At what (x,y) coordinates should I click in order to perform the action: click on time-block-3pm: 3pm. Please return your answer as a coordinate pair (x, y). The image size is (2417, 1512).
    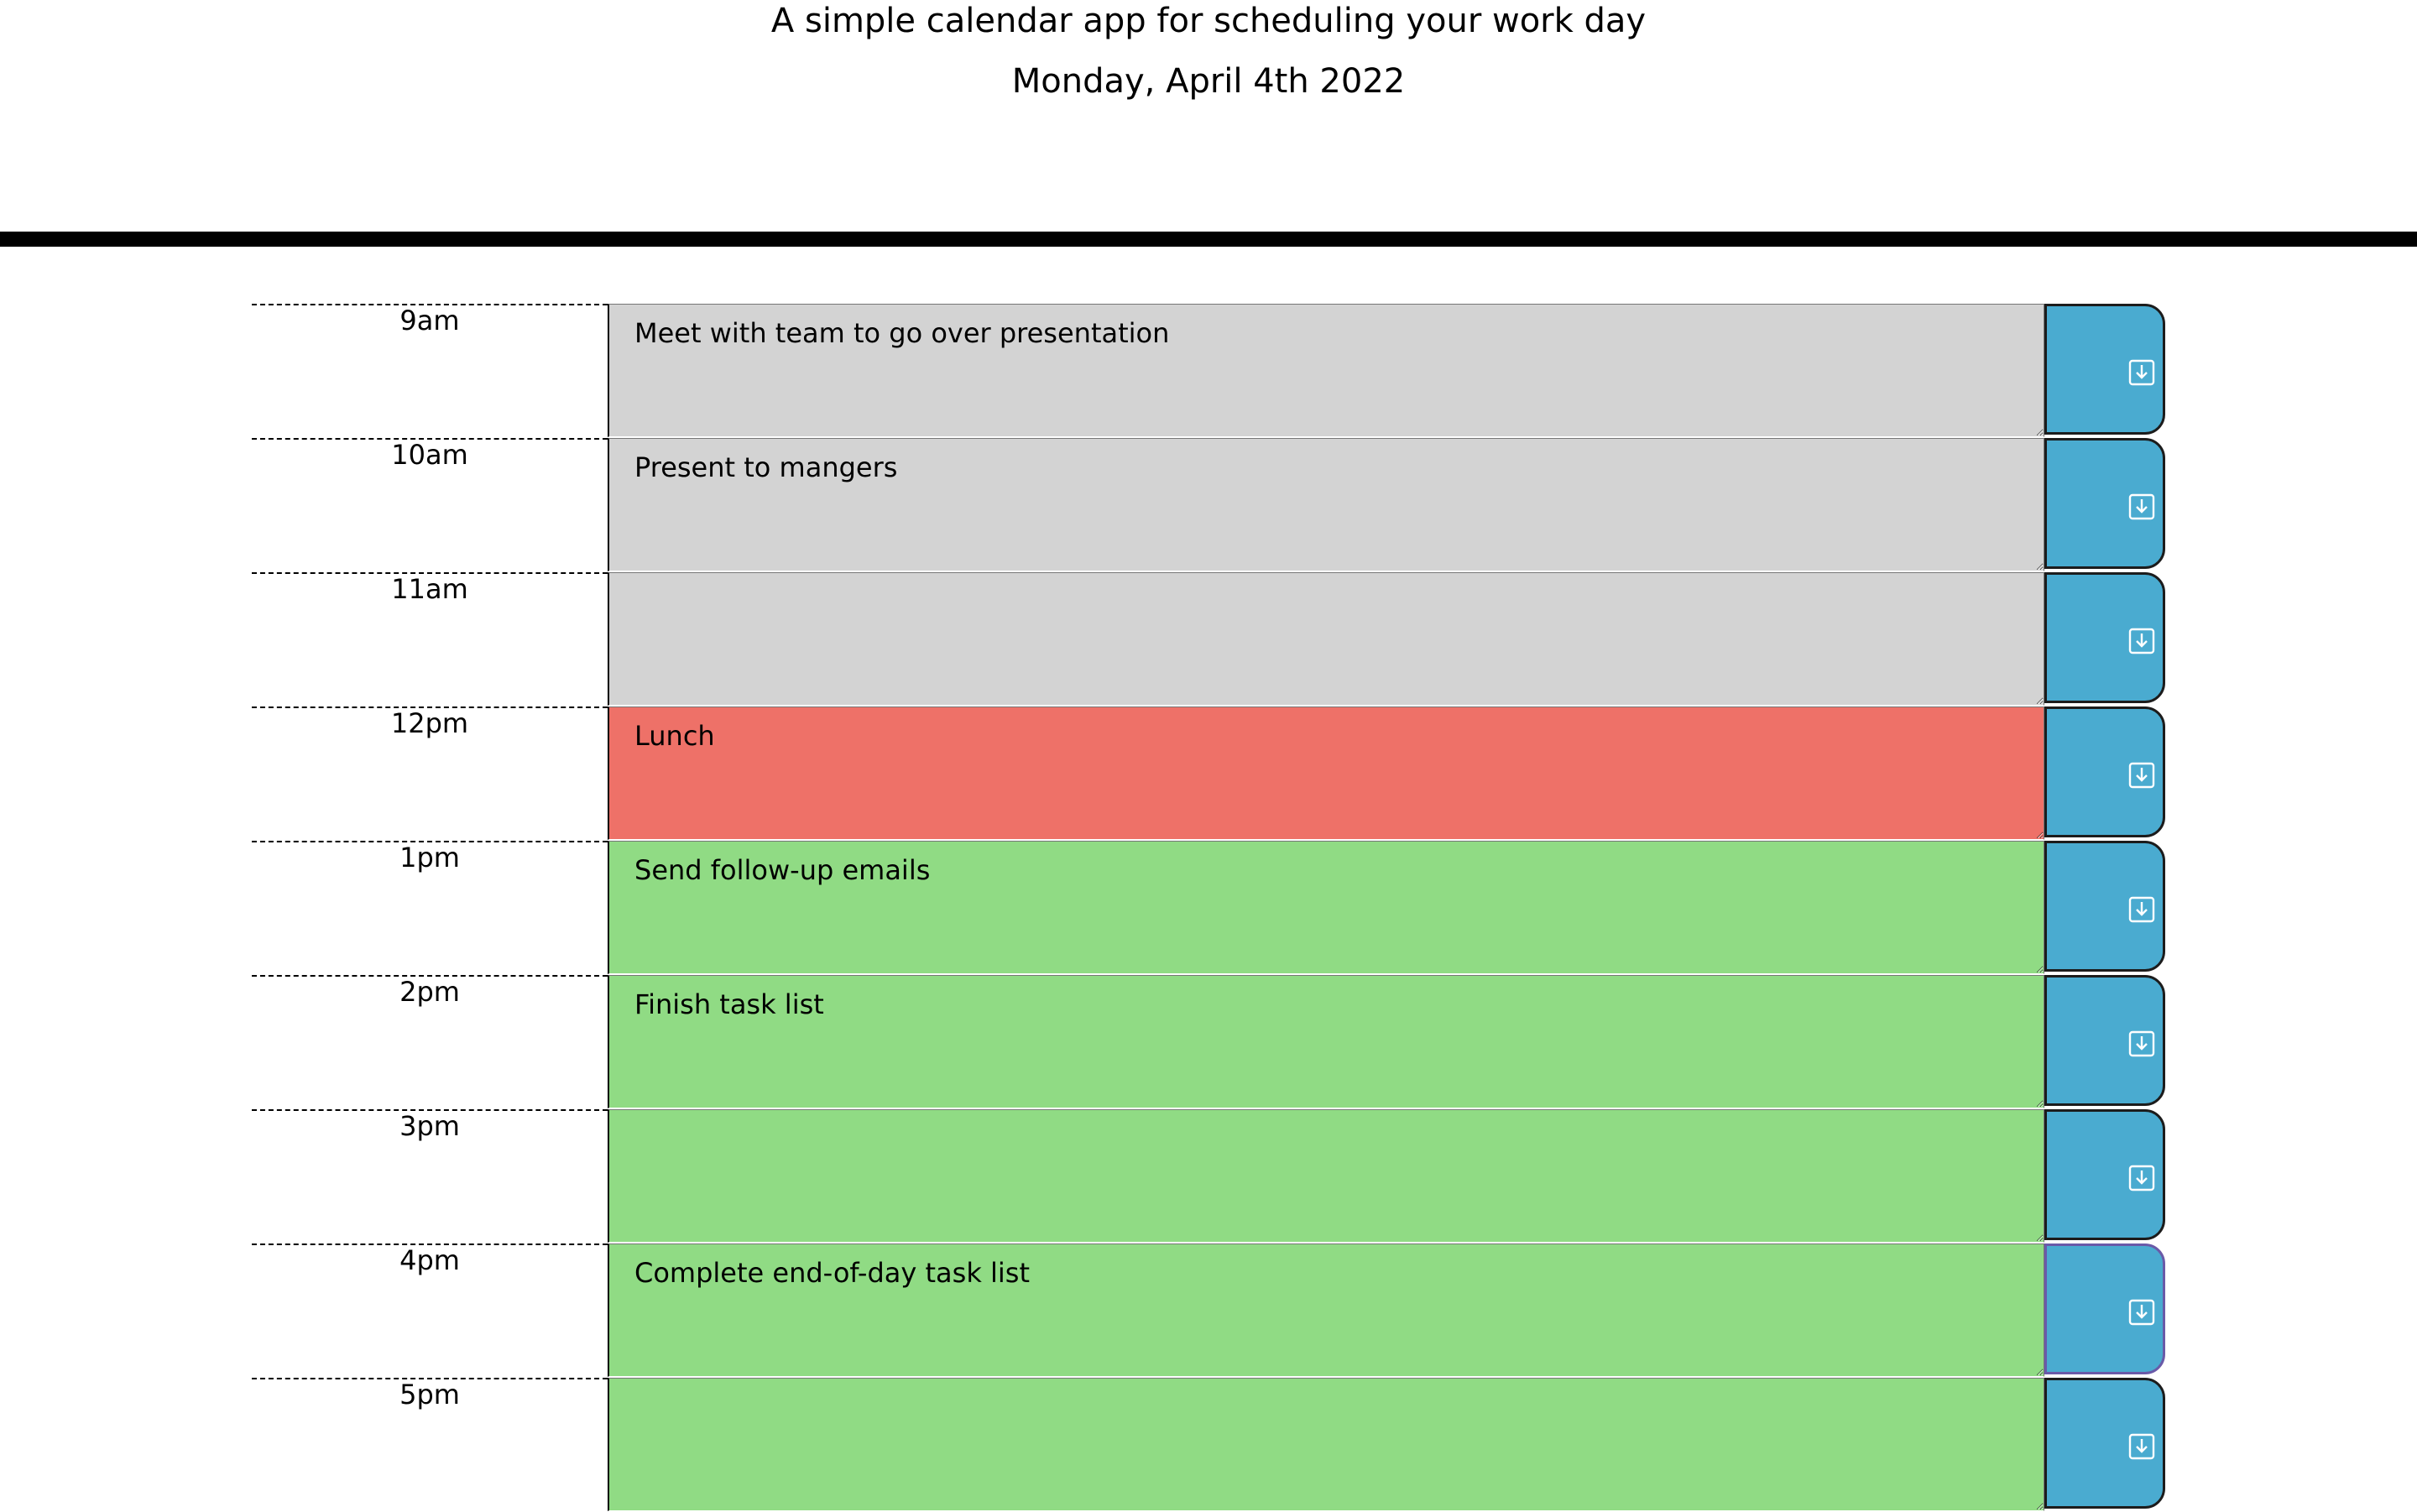
    Looking at the image, I should click on (1208, 1176).